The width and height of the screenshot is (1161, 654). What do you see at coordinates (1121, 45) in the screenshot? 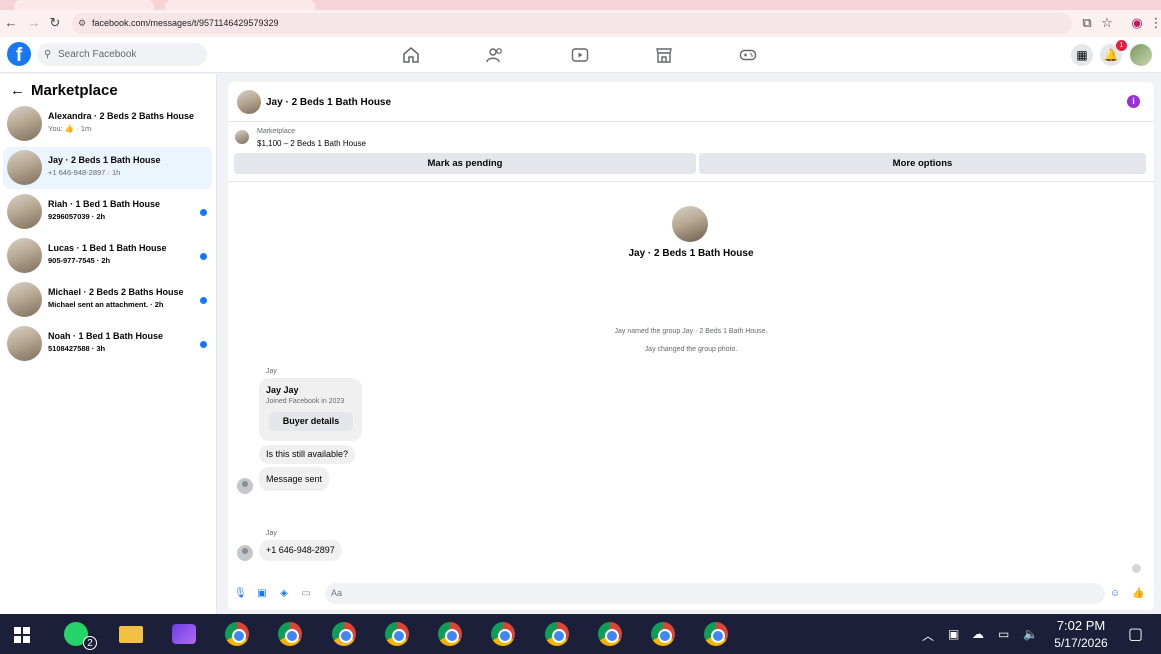
I see `notification-badge: 1` at bounding box center [1121, 45].